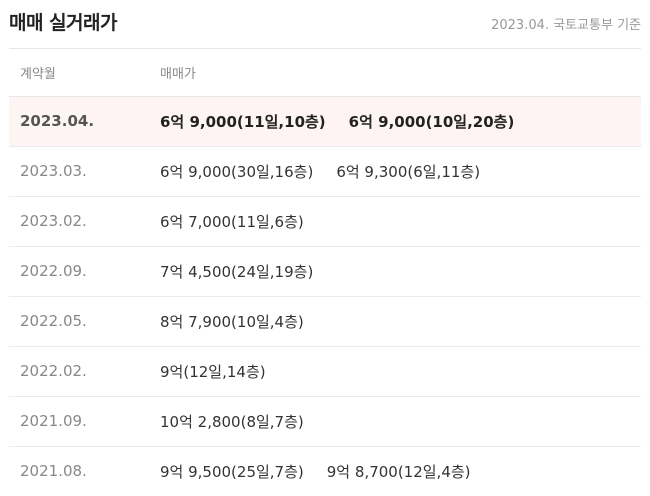 The width and height of the screenshot is (650, 496). What do you see at coordinates (57, 121) in the screenshot?
I see `contract-month: 2023.04.` at bounding box center [57, 121].